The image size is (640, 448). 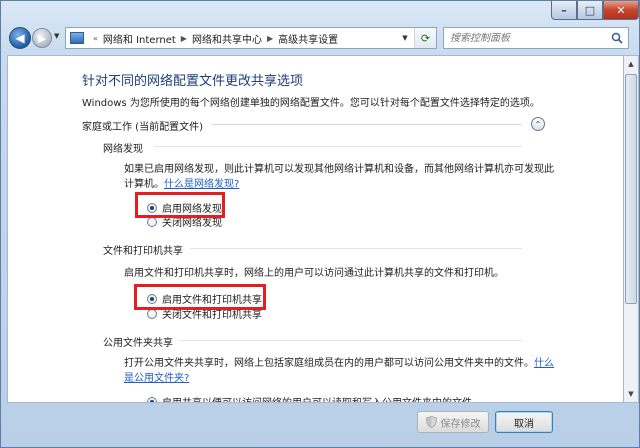 What do you see at coordinates (524, 38) in the screenshot?
I see `search-input` at bounding box center [524, 38].